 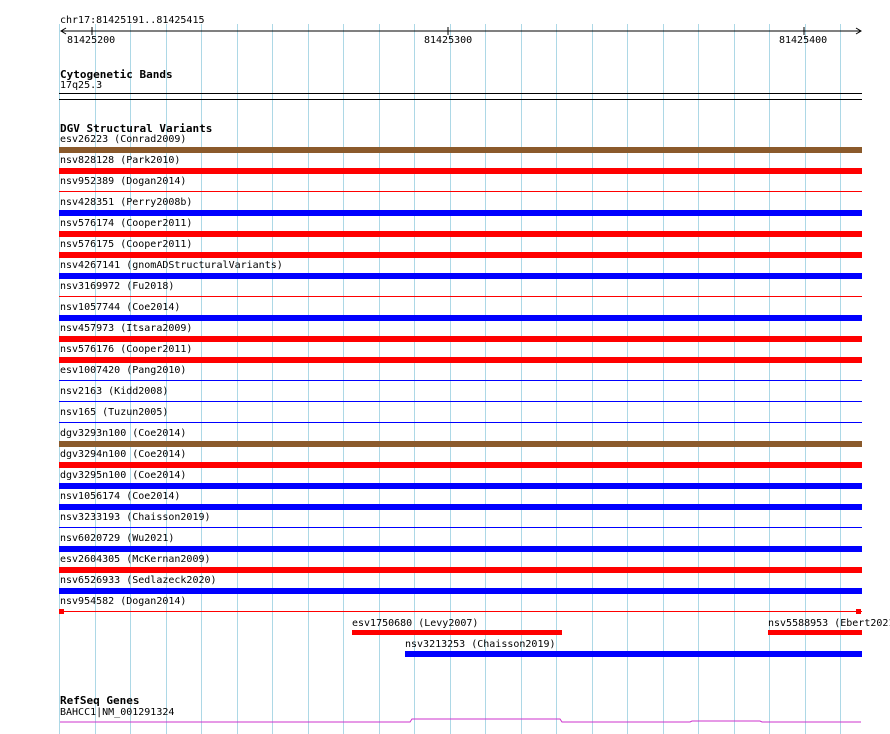 What do you see at coordinates (126, 329) in the screenshot?
I see `variant-label: nsv457973 (Itsara2009)` at bounding box center [126, 329].